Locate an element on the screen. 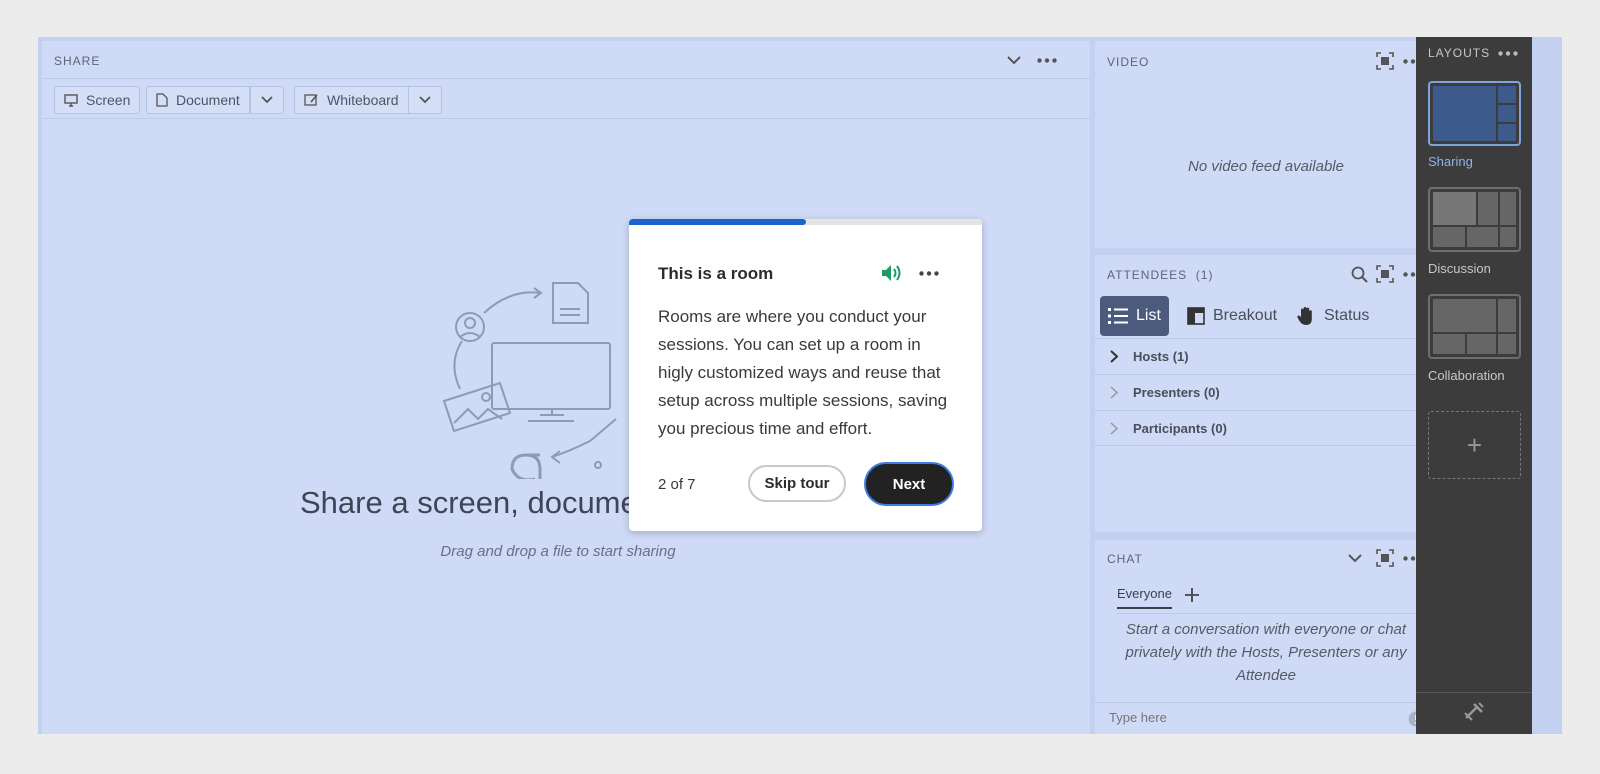 The width and height of the screenshot is (1600, 774). whiteboard-dropdown-button is located at coordinates (425, 100).